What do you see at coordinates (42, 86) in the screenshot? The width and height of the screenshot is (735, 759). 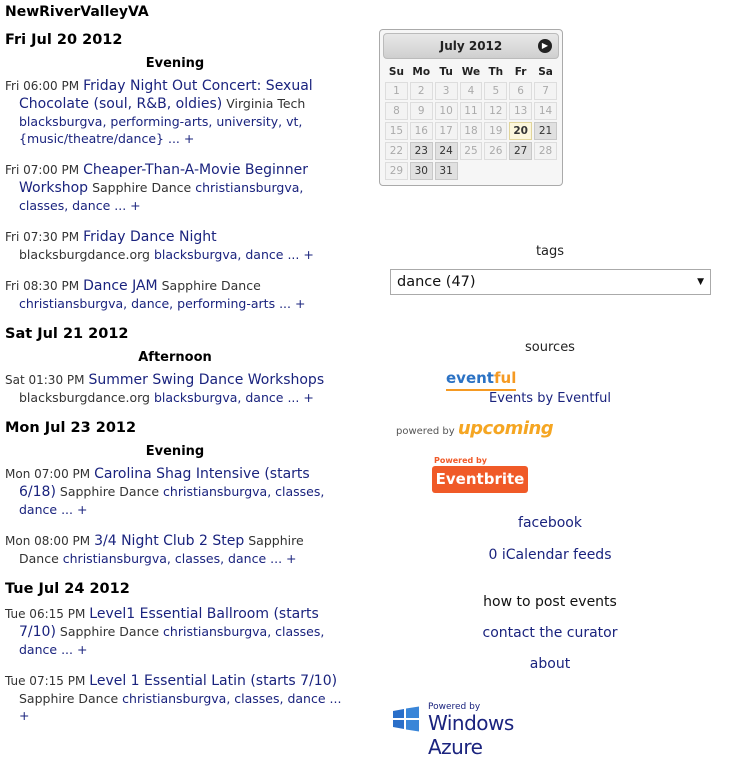 I see `event-time: Fri 06:00 PM` at bounding box center [42, 86].